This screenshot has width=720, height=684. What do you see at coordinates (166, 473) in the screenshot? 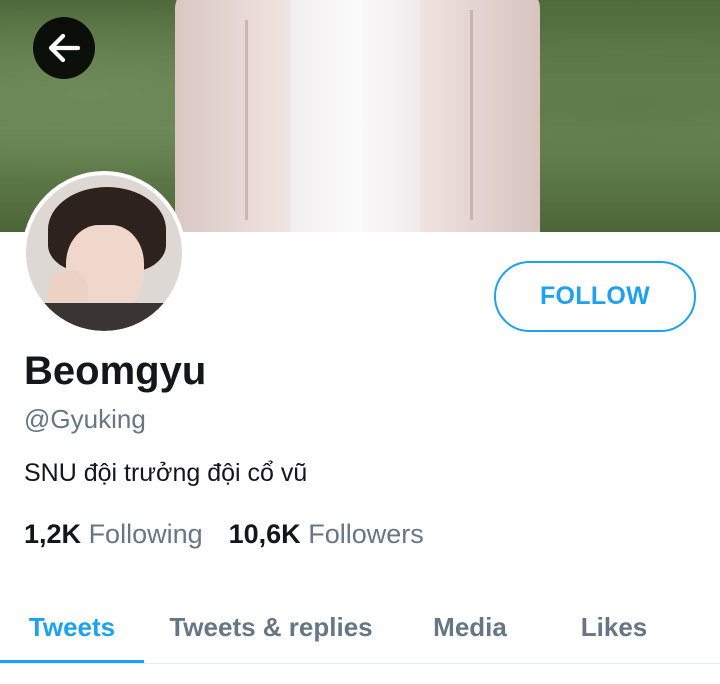
I see `profile-bio: SNU đội trưởng đội cổ vũ` at bounding box center [166, 473].